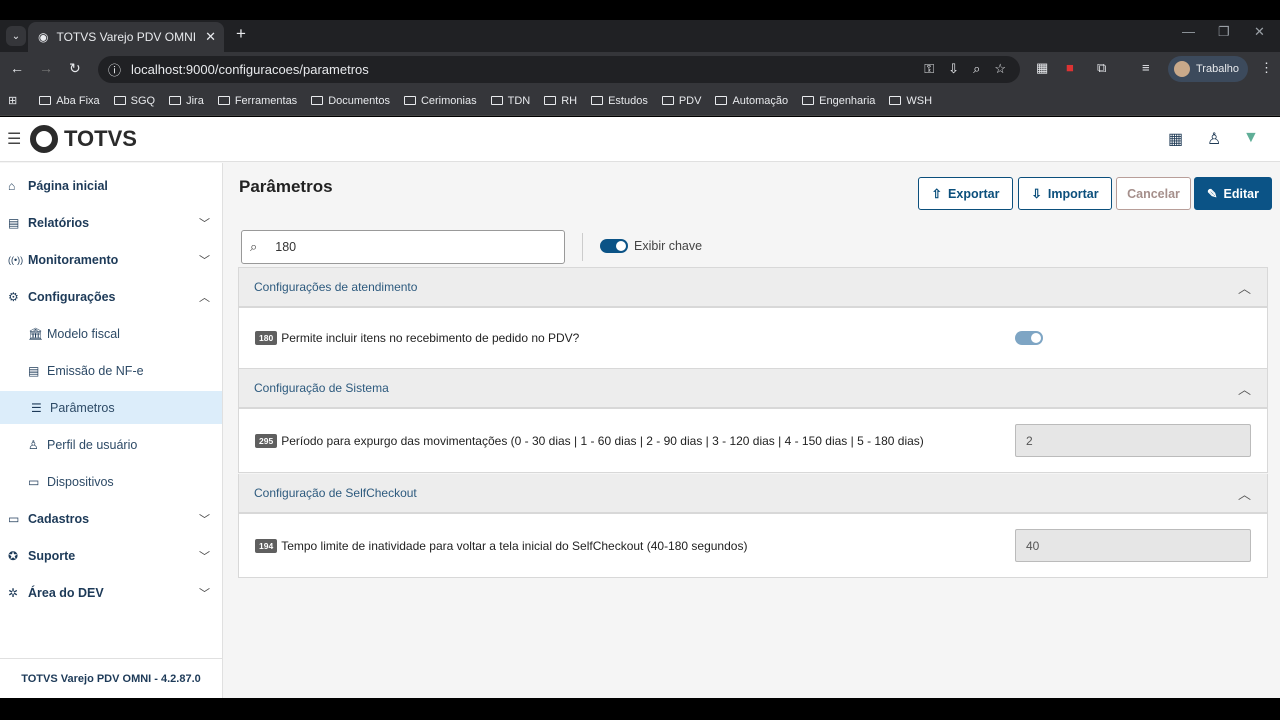 The image size is (1280, 720). What do you see at coordinates (403, 247) in the screenshot?
I see `search-input: ⌕ 180` at bounding box center [403, 247].